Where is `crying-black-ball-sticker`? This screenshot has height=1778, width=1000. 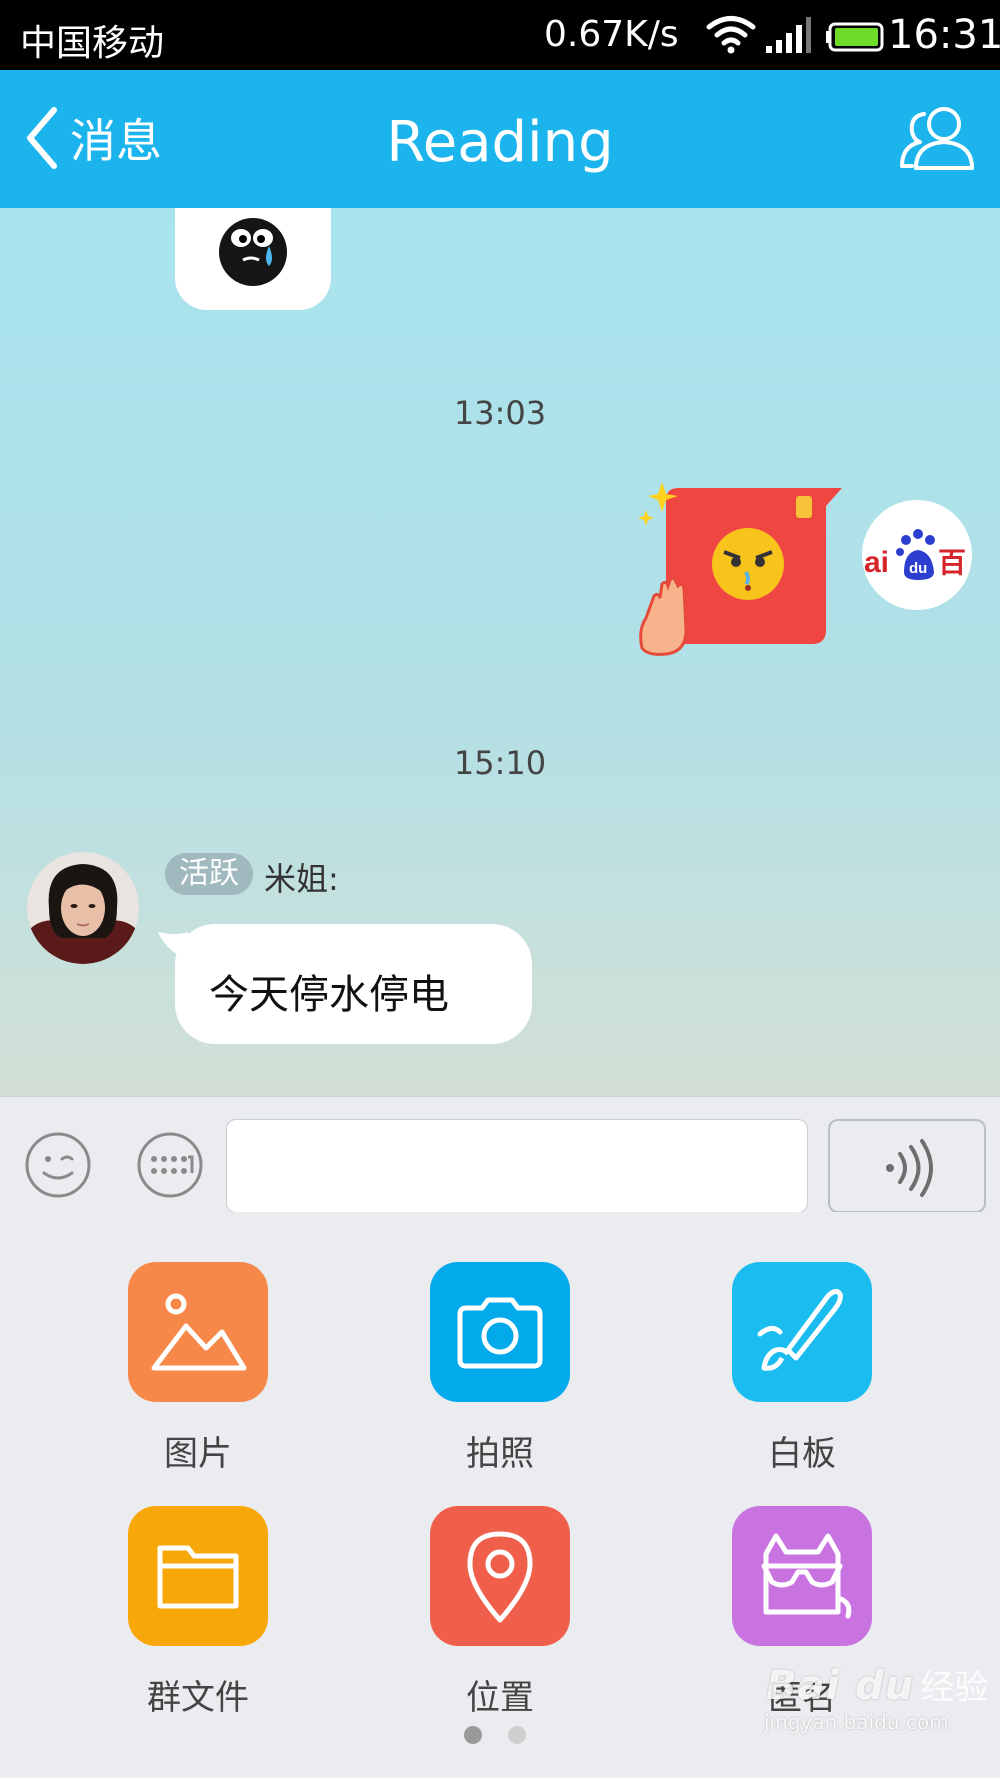
crying-black-ball-sticker is located at coordinates (253, 252).